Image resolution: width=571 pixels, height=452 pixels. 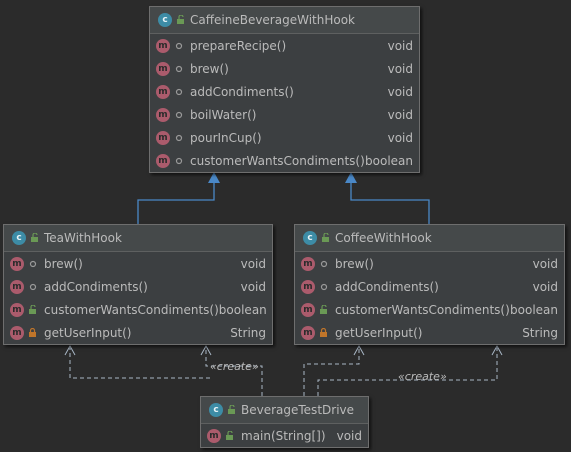 I want to click on class-header: c CoffeeWithHook, so click(x=429, y=238).